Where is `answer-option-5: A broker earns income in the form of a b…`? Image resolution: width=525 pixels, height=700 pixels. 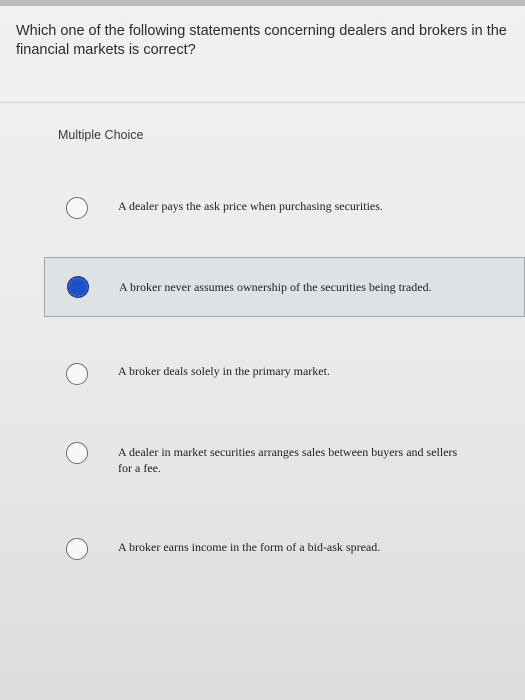
answer-option-5: A broker earns income in the form of a b… is located at coordinates (284, 550).